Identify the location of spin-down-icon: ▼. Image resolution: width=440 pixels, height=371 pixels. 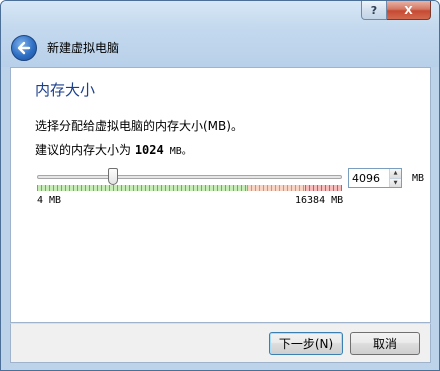
(395, 182).